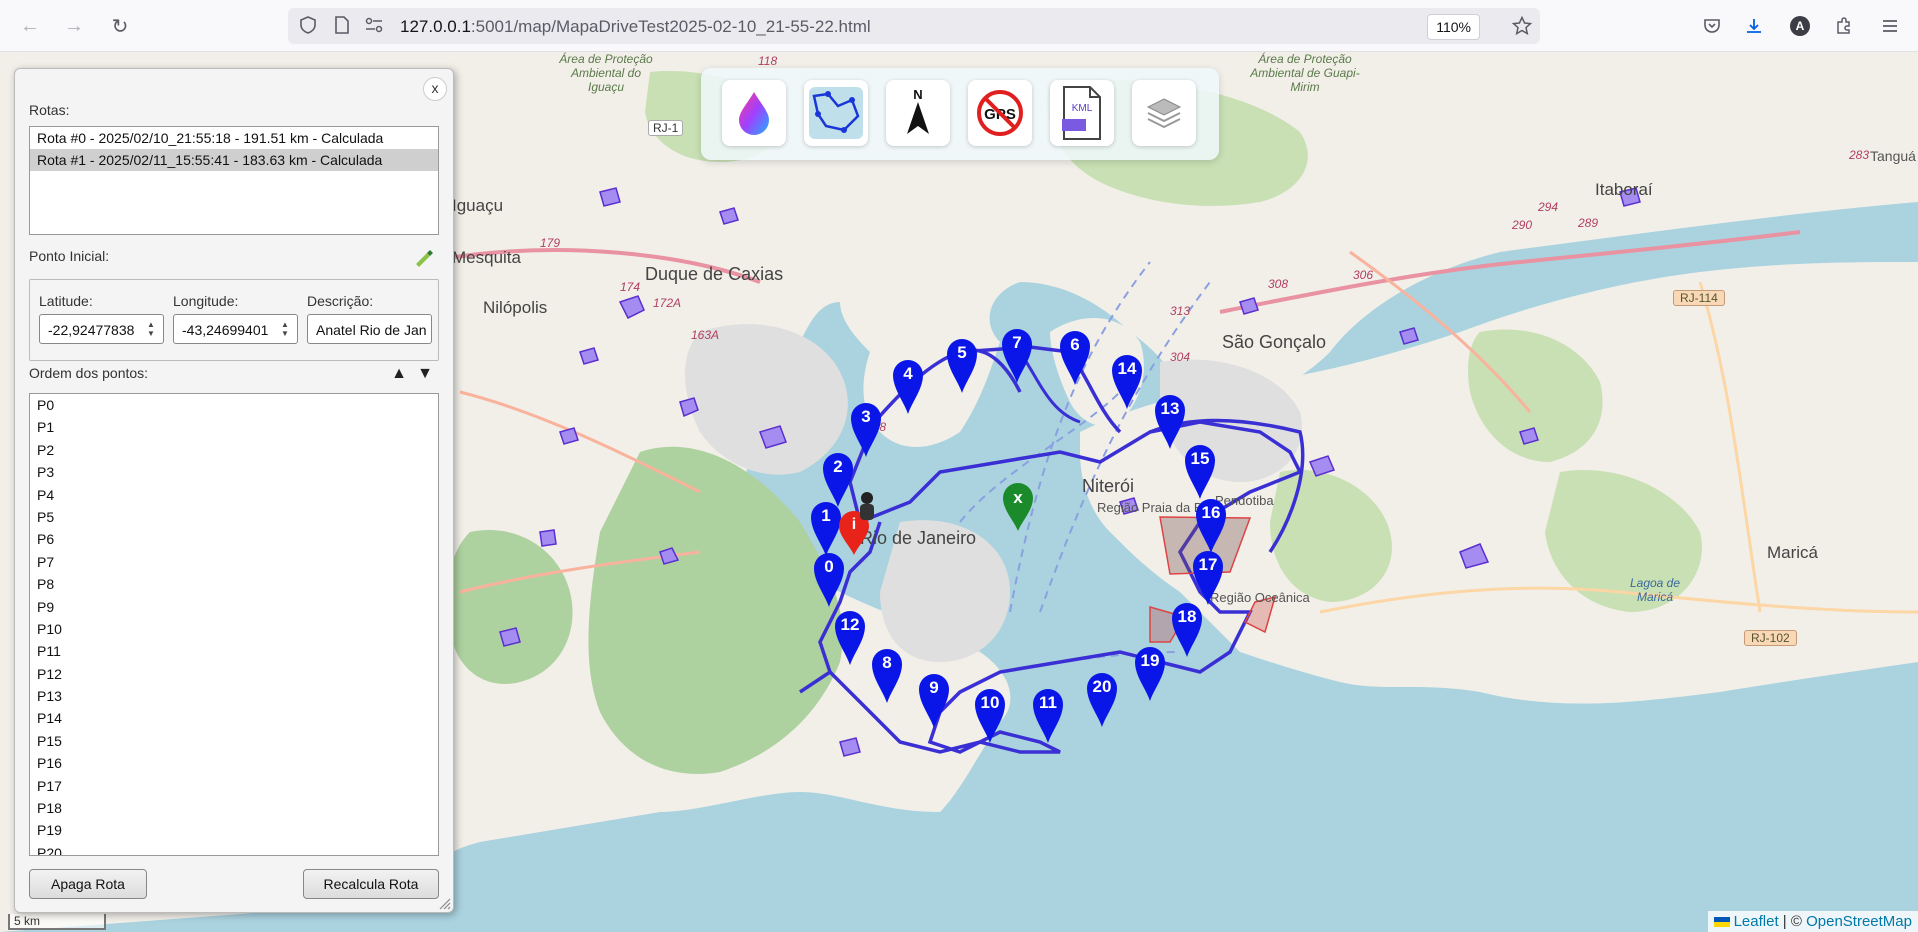 The width and height of the screenshot is (1918, 932). Describe the element at coordinates (1211, 512) in the screenshot. I see `route-point-label: 16` at that location.